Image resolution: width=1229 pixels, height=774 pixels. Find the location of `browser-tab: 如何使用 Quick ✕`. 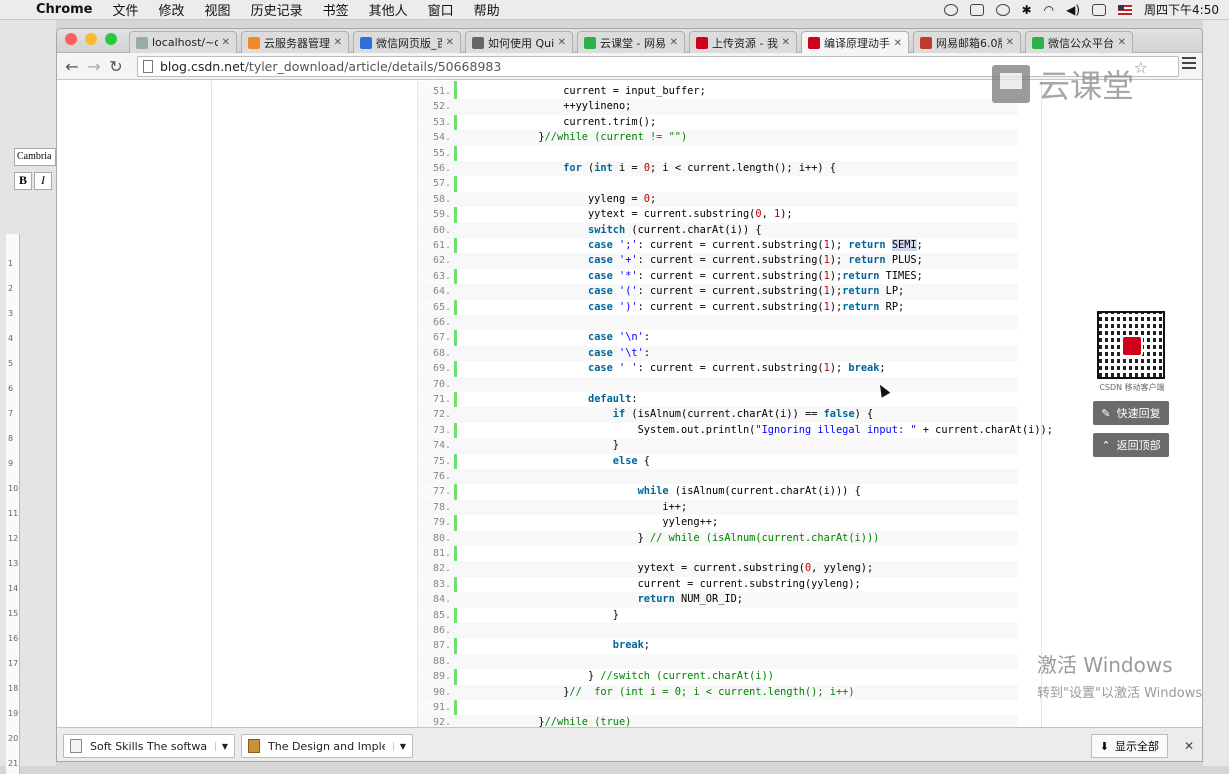

browser-tab: 如何使用 Quick ✕ is located at coordinates (519, 42).